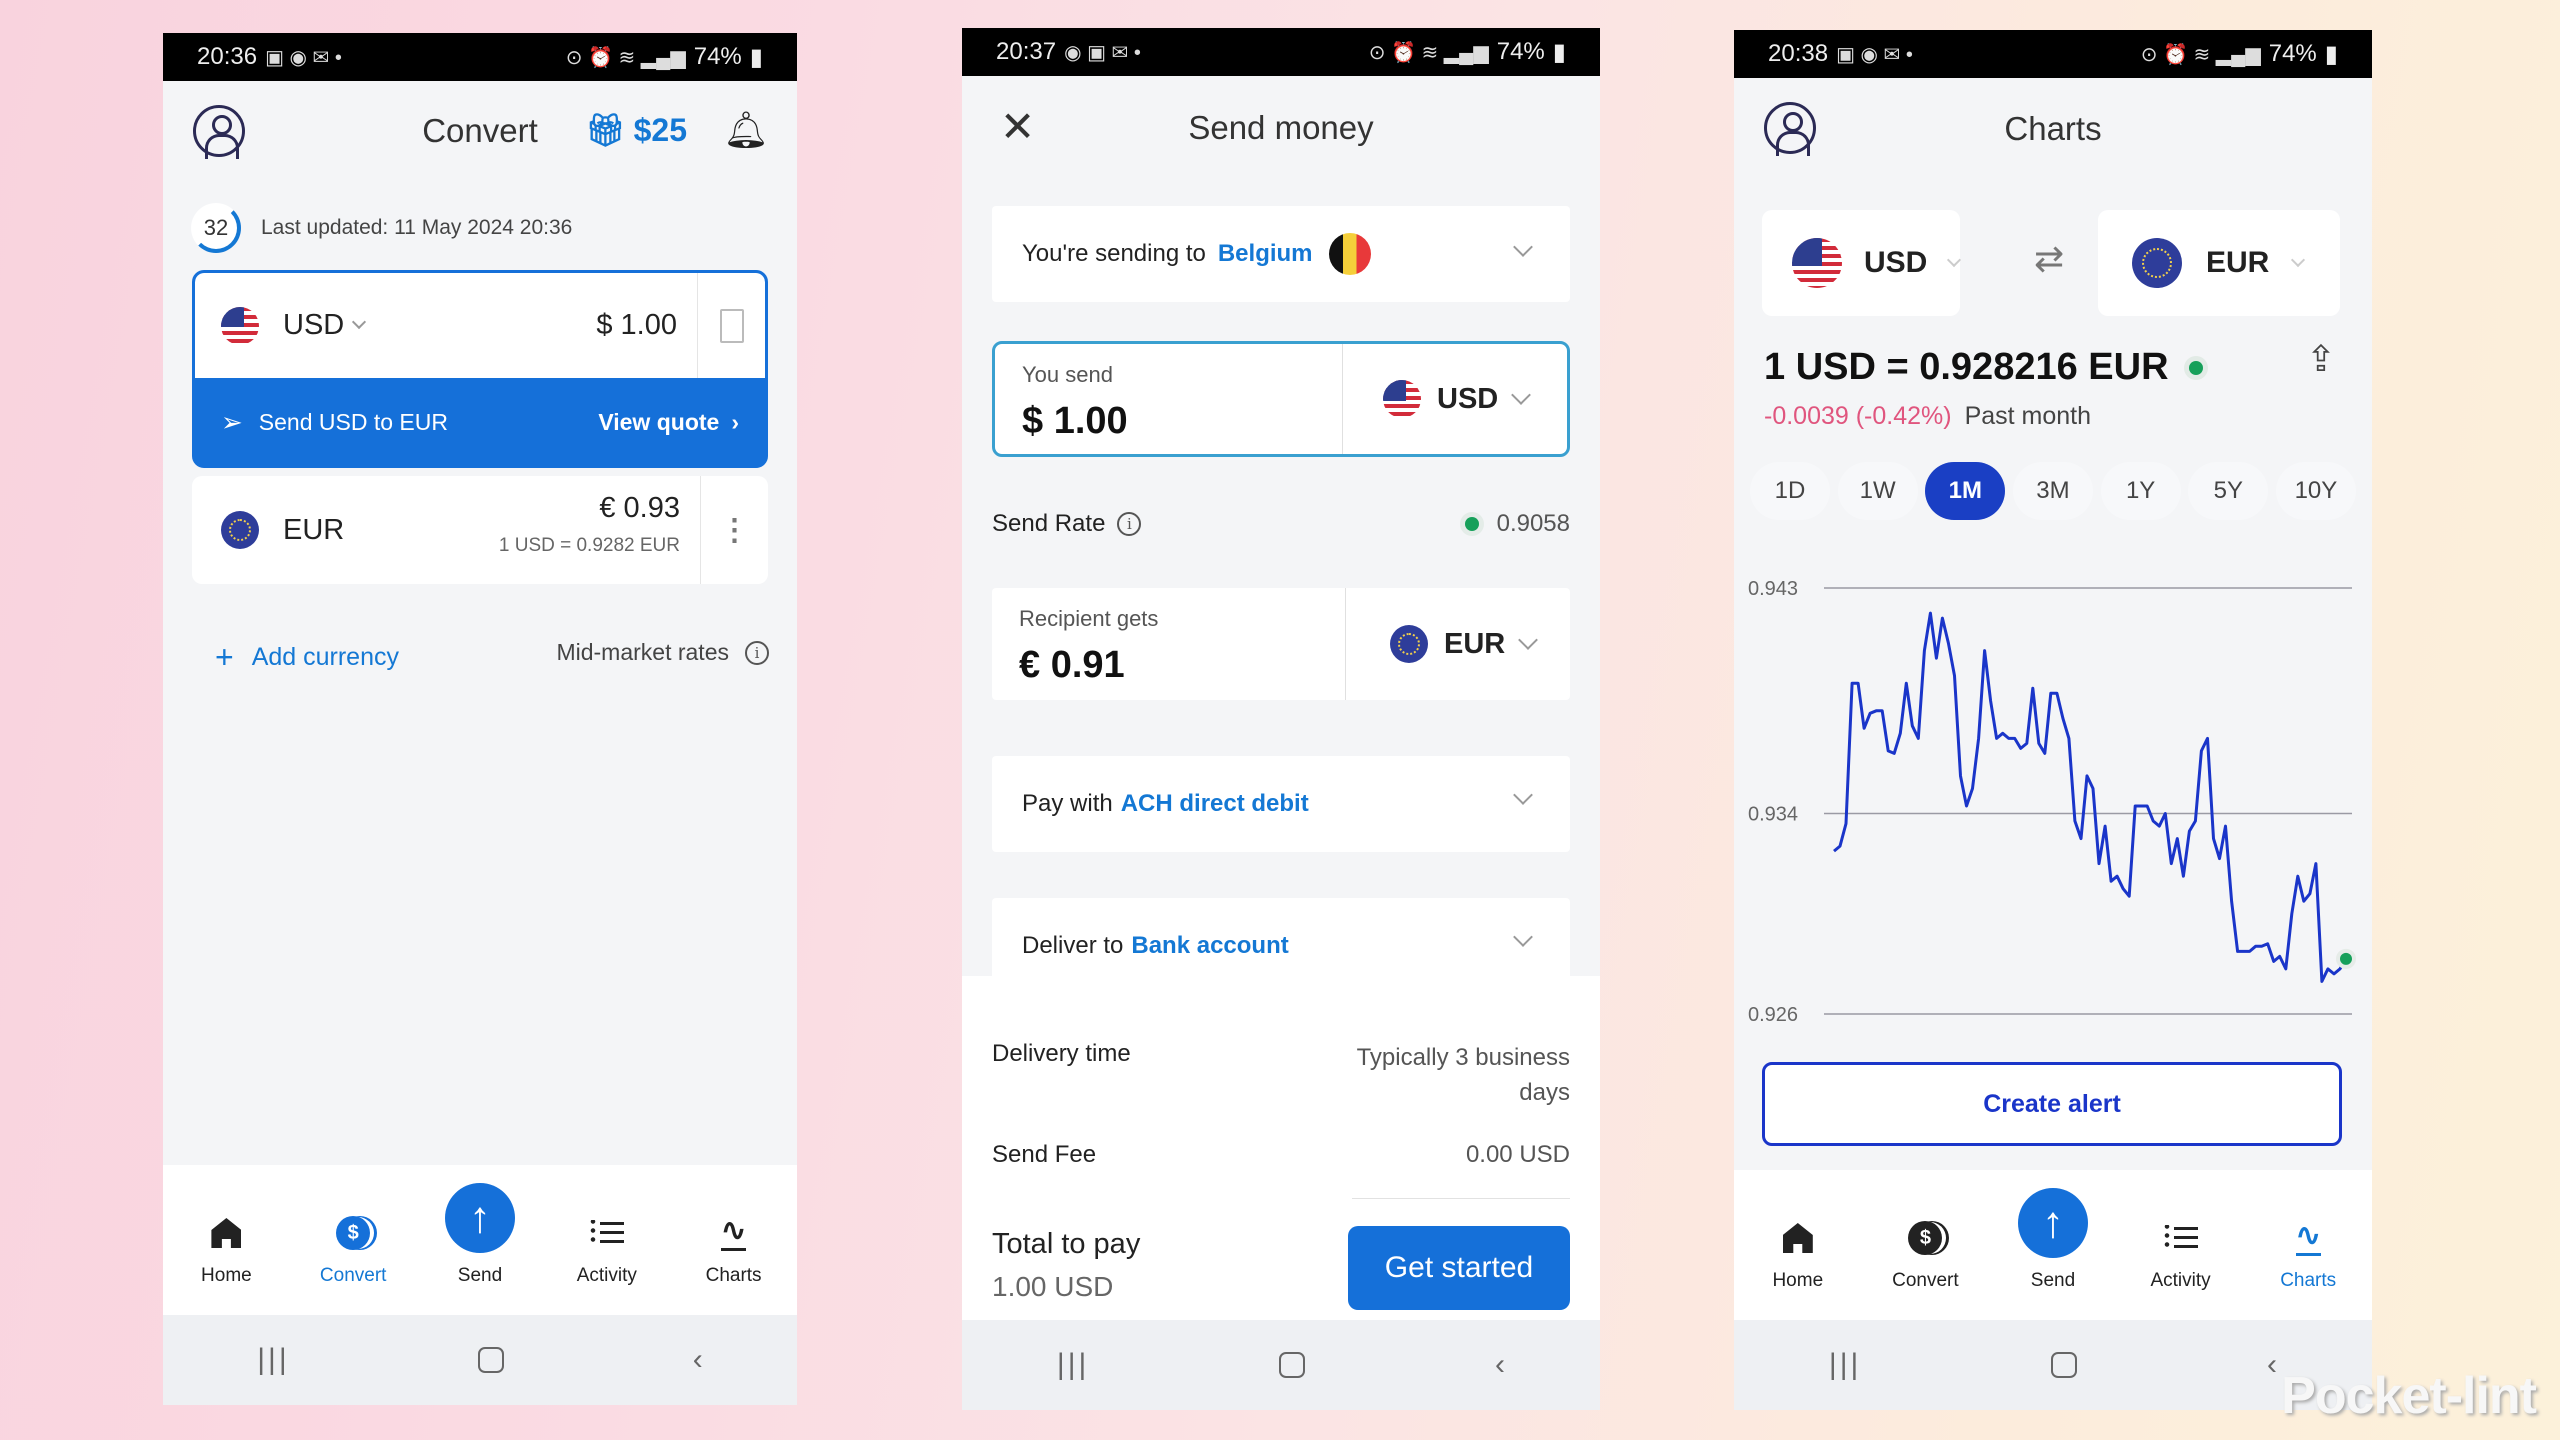 The image size is (2560, 1440). What do you see at coordinates (2140, 491) in the screenshot?
I see `range-tab-1y: 1Y` at bounding box center [2140, 491].